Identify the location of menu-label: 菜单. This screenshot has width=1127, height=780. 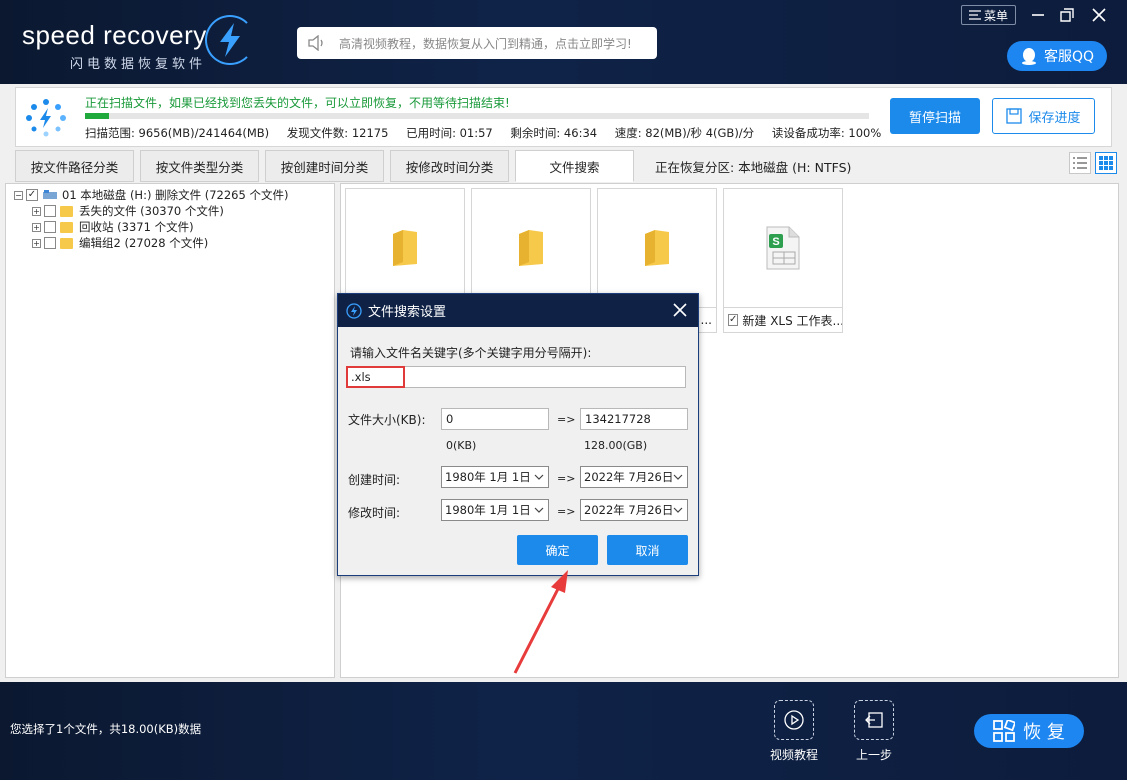
(995, 15).